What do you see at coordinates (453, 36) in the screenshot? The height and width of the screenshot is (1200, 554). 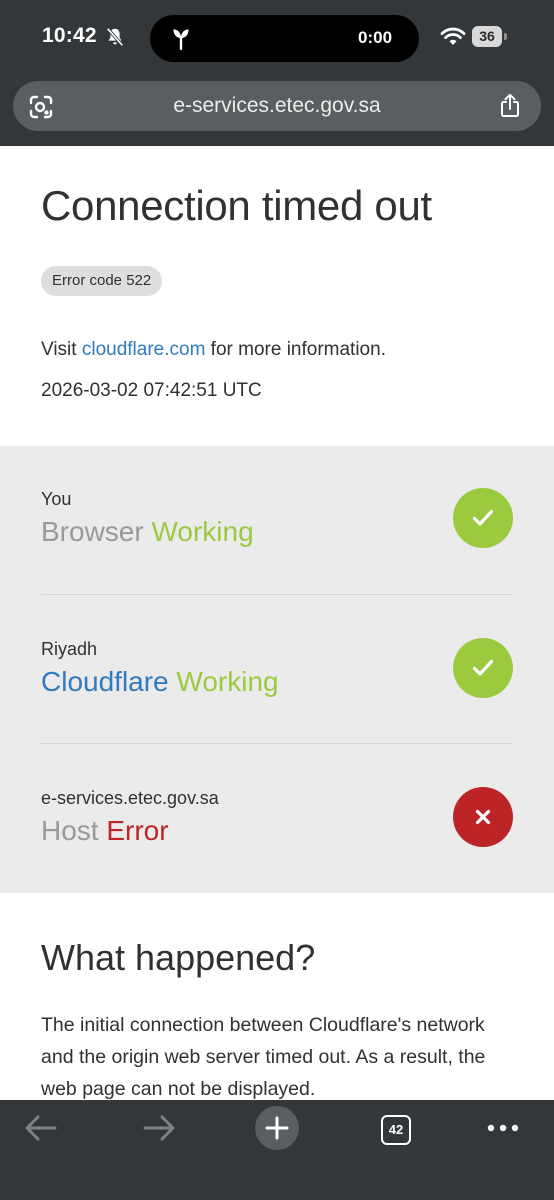 I see `wifi-icon` at bounding box center [453, 36].